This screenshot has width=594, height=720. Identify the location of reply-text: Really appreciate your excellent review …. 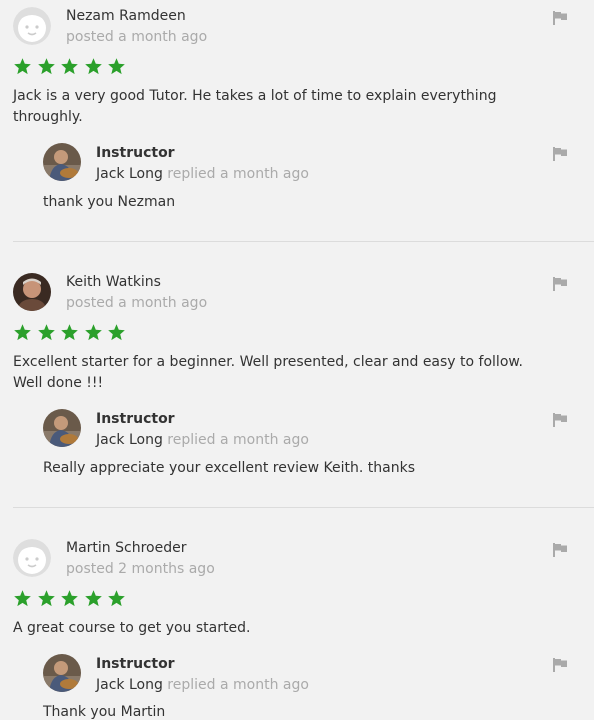
(229, 468).